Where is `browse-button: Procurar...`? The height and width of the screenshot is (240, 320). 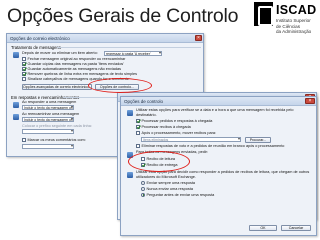
browse-button: Procurar... is located at coordinates (258, 139).